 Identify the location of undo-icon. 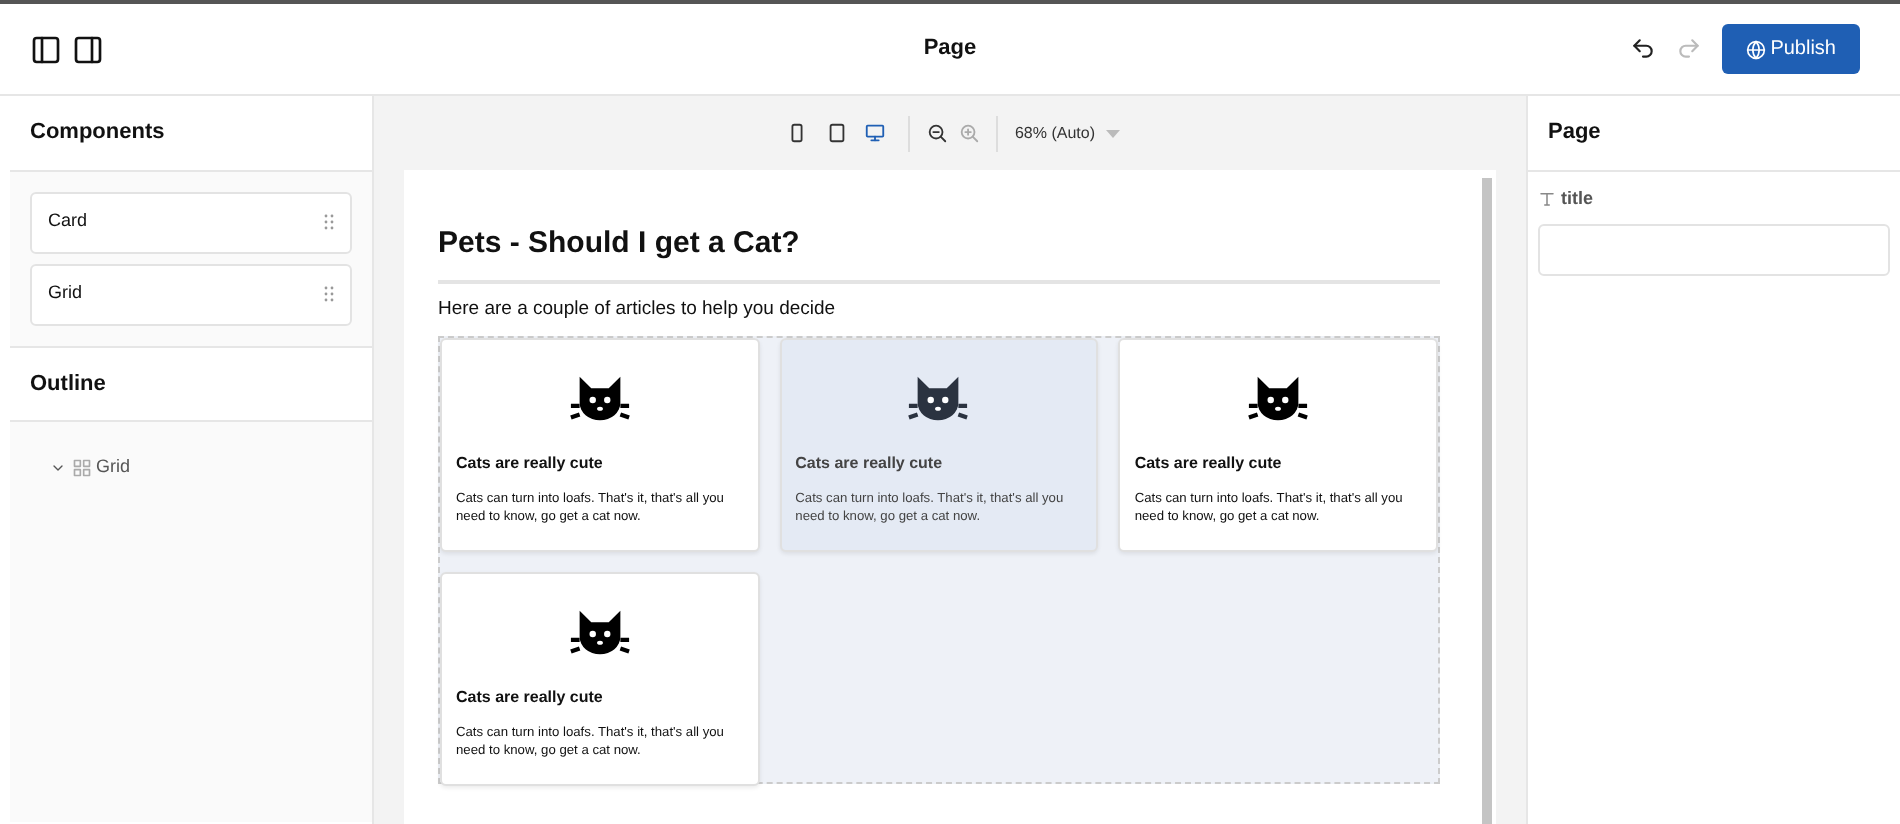
(1642, 49).